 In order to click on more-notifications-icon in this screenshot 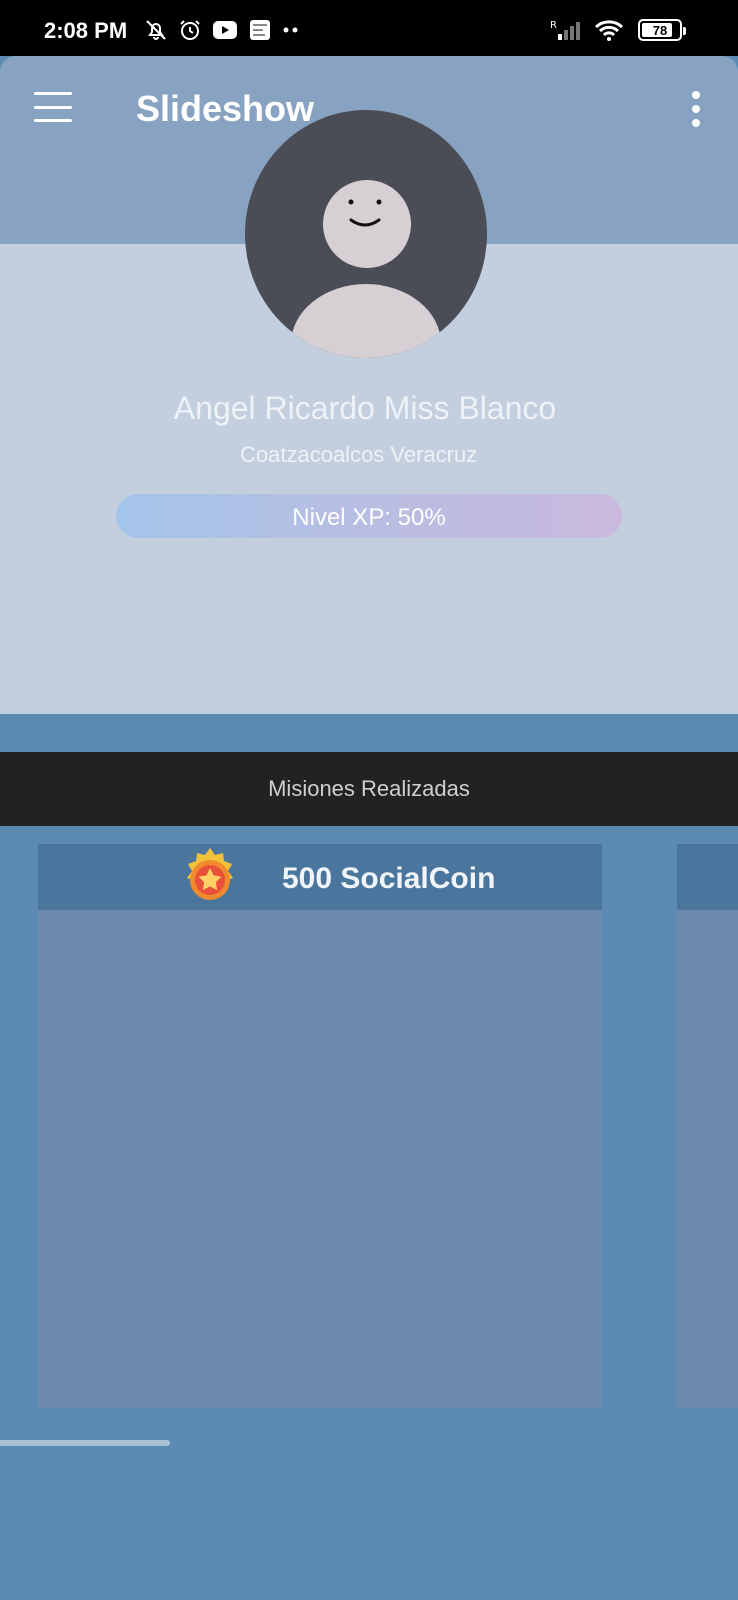, I will do `click(290, 30)`.